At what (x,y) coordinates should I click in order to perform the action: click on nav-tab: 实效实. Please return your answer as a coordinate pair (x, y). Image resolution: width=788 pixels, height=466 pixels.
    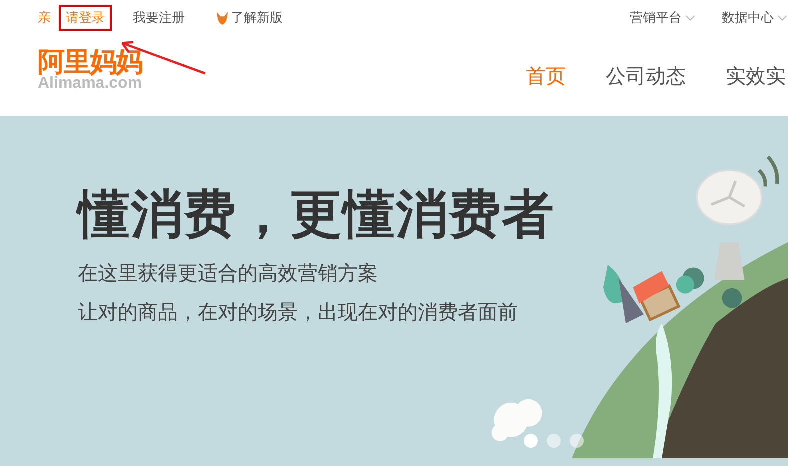
    Looking at the image, I should click on (756, 76).